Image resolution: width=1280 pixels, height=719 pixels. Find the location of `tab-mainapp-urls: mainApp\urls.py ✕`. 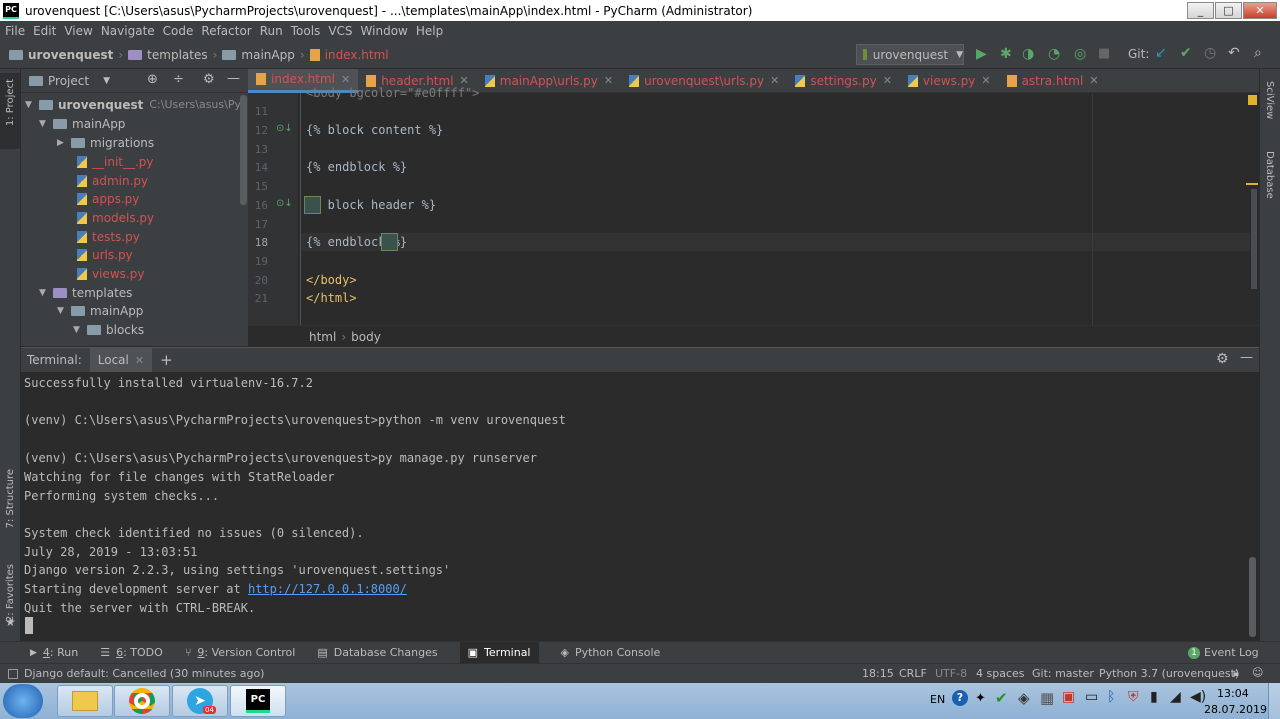

tab-mainapp-urls: mainApp\urls.py ✕ is located at coordinates (549, 81).